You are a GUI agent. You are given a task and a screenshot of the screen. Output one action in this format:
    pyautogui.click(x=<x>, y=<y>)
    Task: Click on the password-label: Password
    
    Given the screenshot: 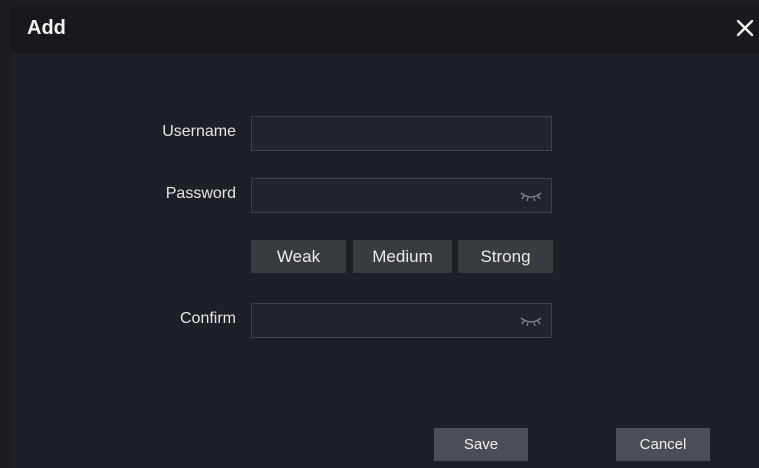 What is the action you would take?
    pyautogui.click(x=200, y=193)
    